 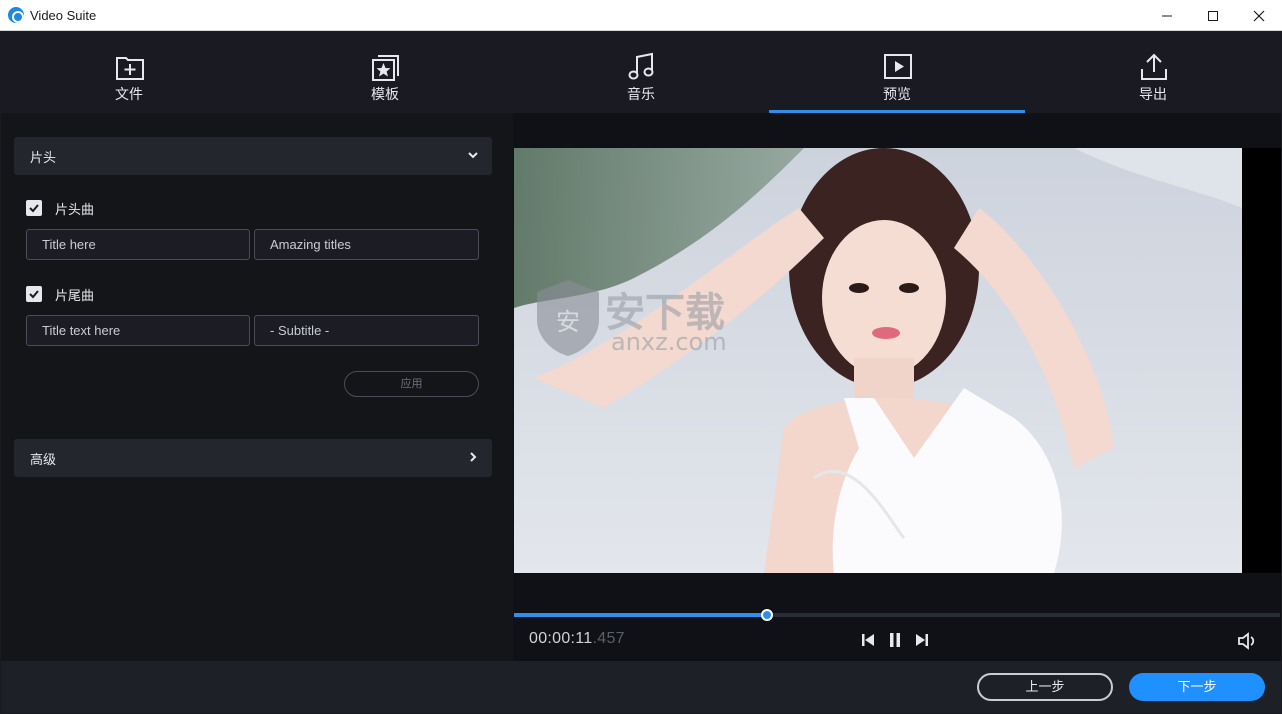 I want to click on tab-file-label: 文件, so click(x=129, y=94).